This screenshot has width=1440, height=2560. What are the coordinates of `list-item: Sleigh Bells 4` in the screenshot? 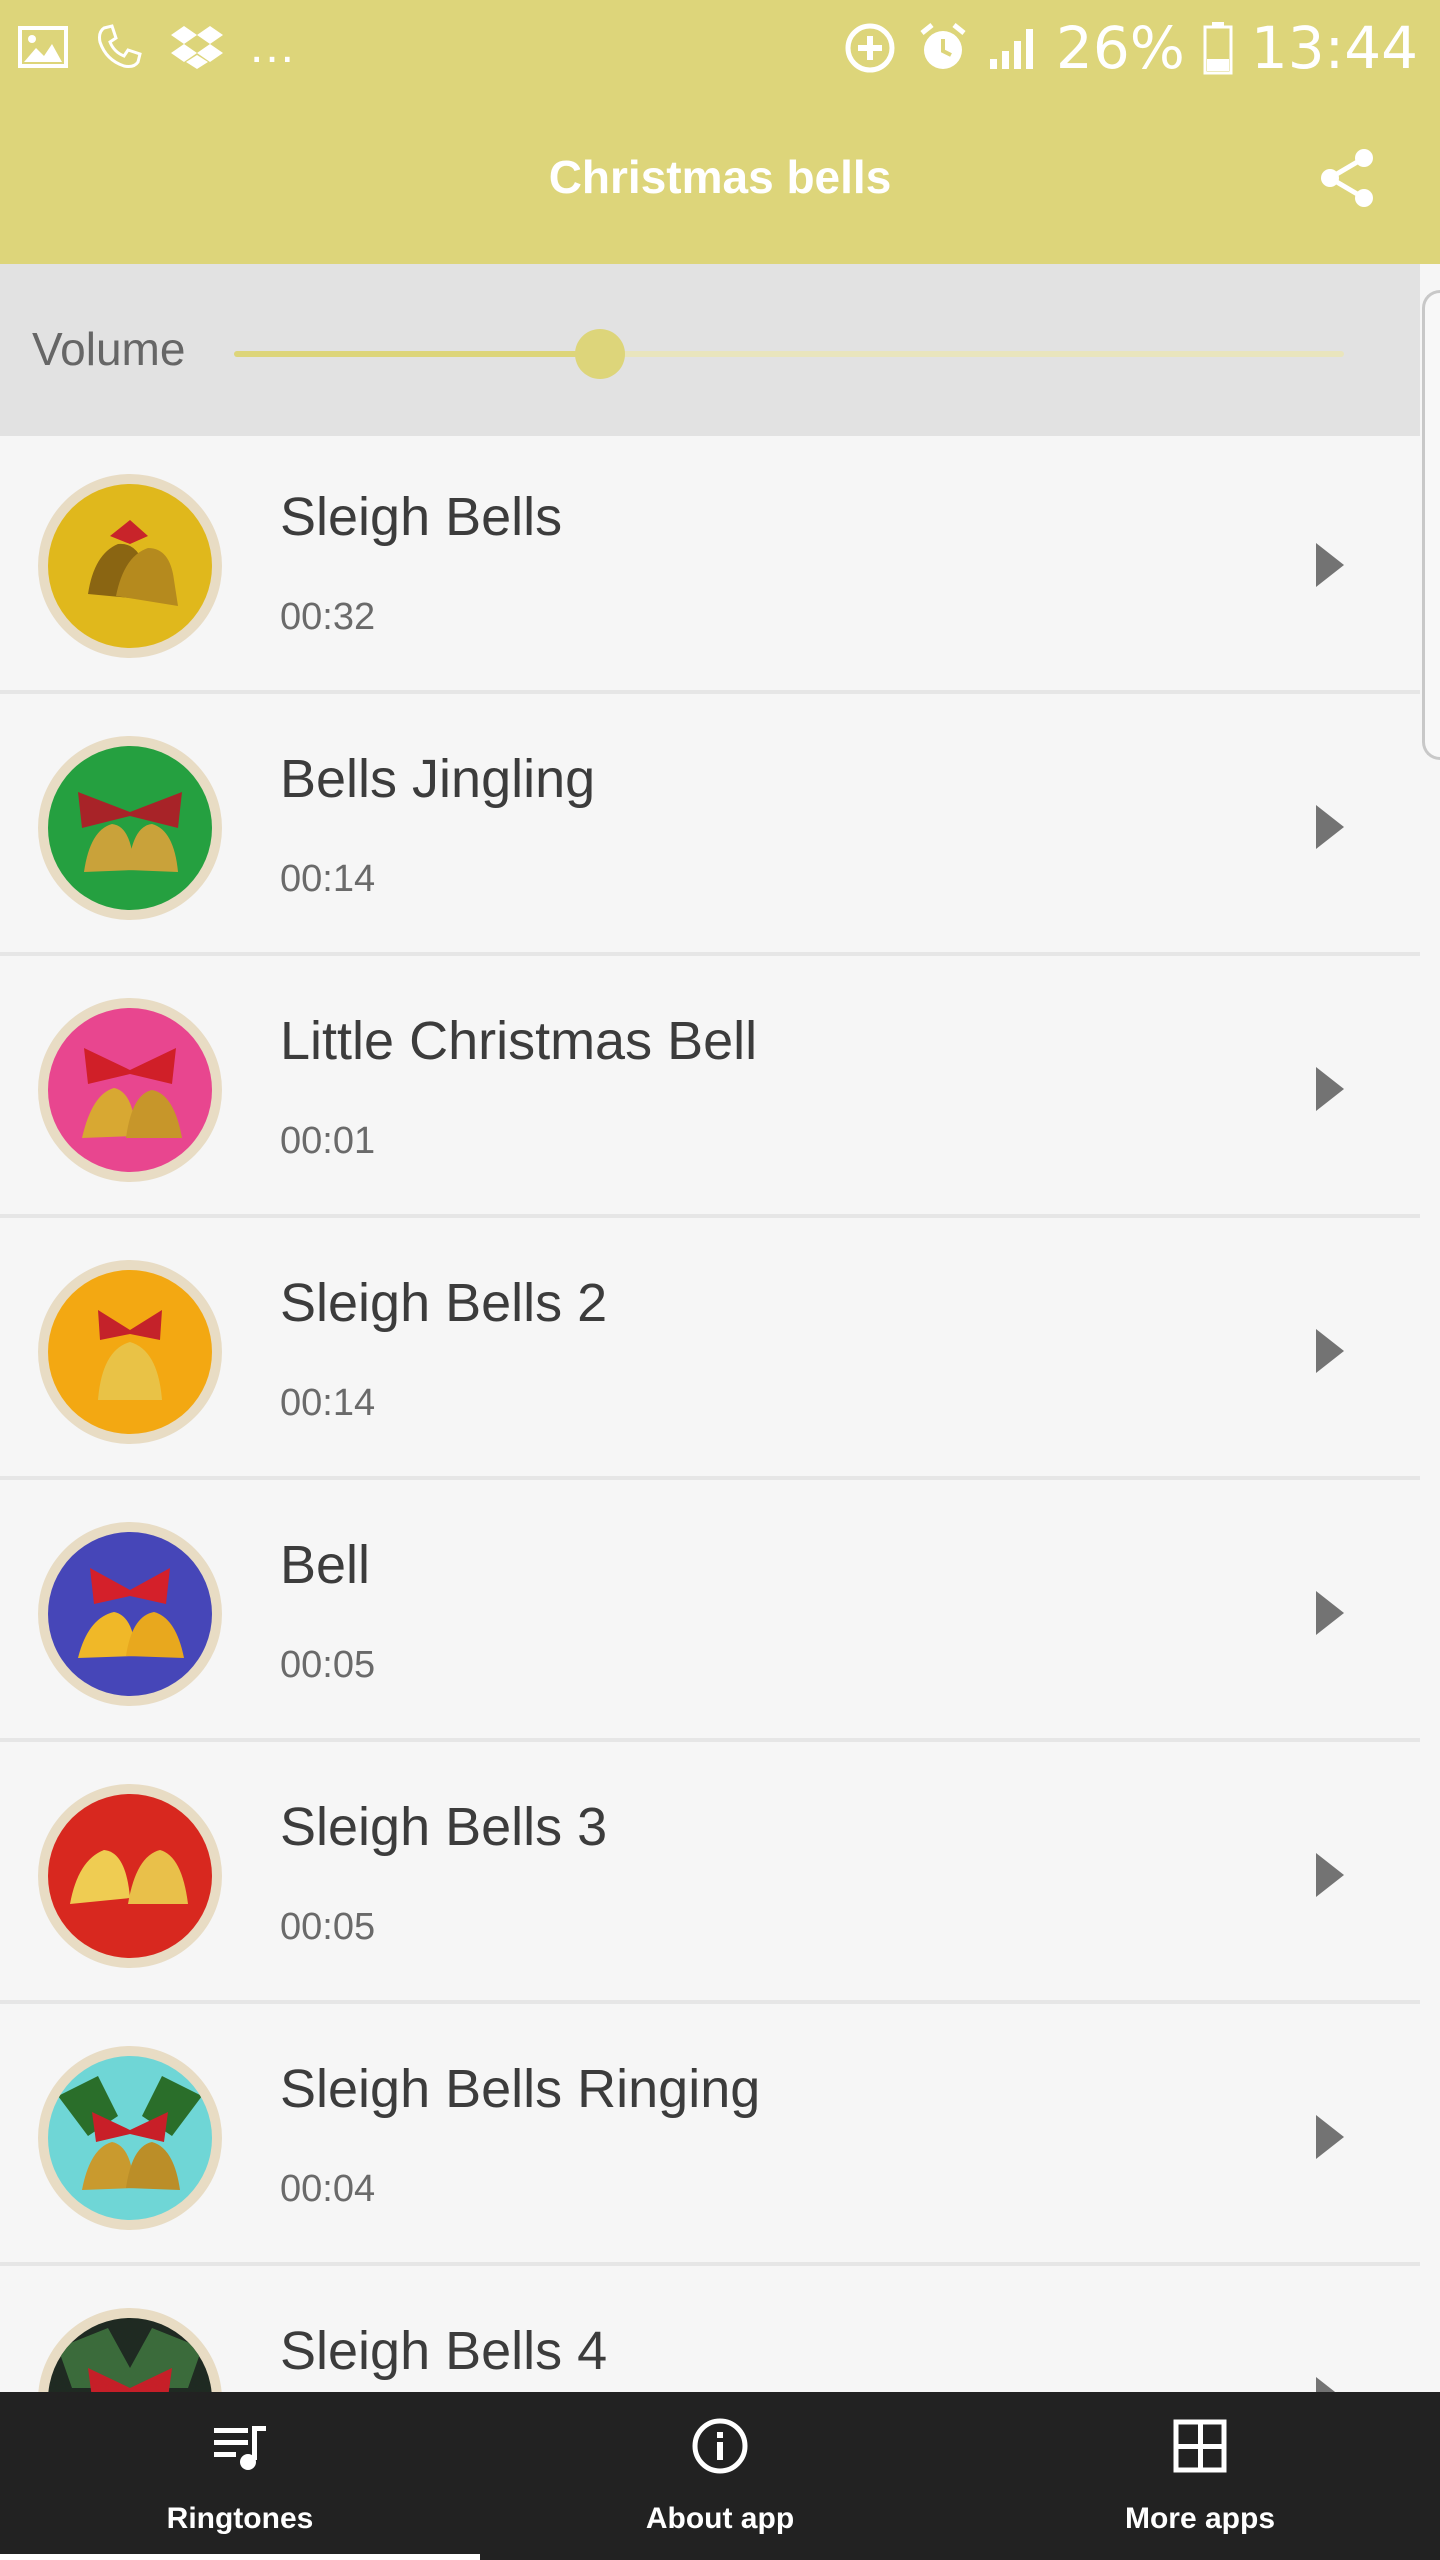 It's located at (710, 2331).